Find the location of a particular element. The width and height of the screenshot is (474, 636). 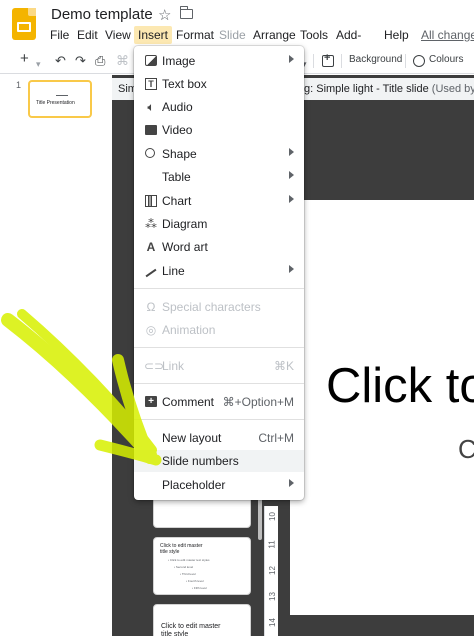

palette-icon is located at coordinates (419, 61).